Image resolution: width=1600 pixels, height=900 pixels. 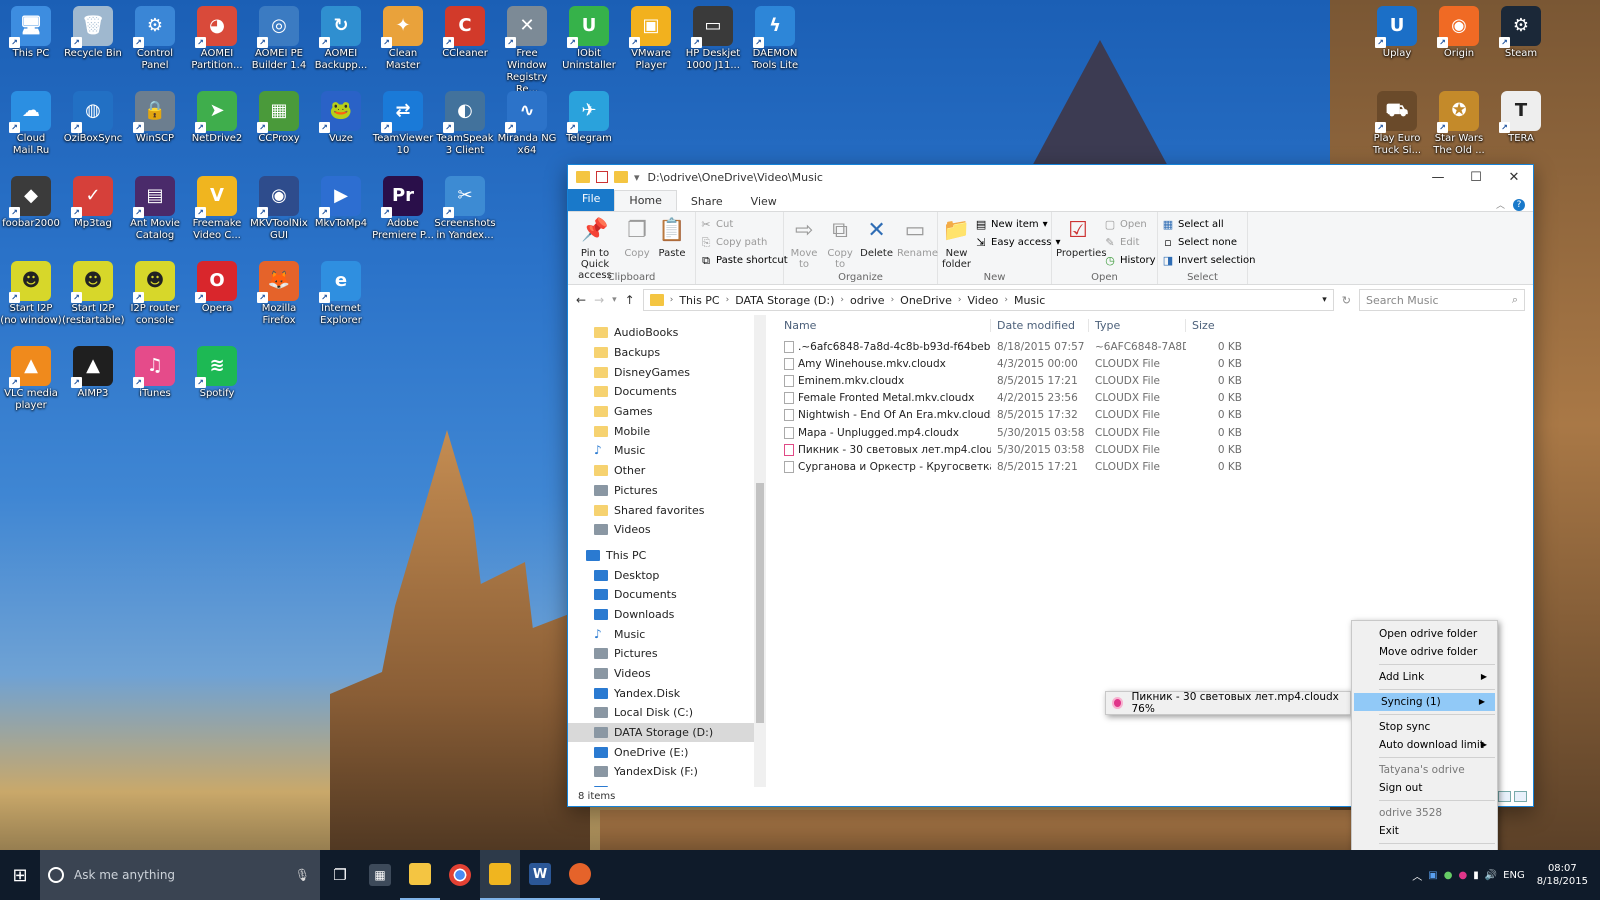 I want to click on move-to-button: ⇨ Move to, so click(x=804, y=242).